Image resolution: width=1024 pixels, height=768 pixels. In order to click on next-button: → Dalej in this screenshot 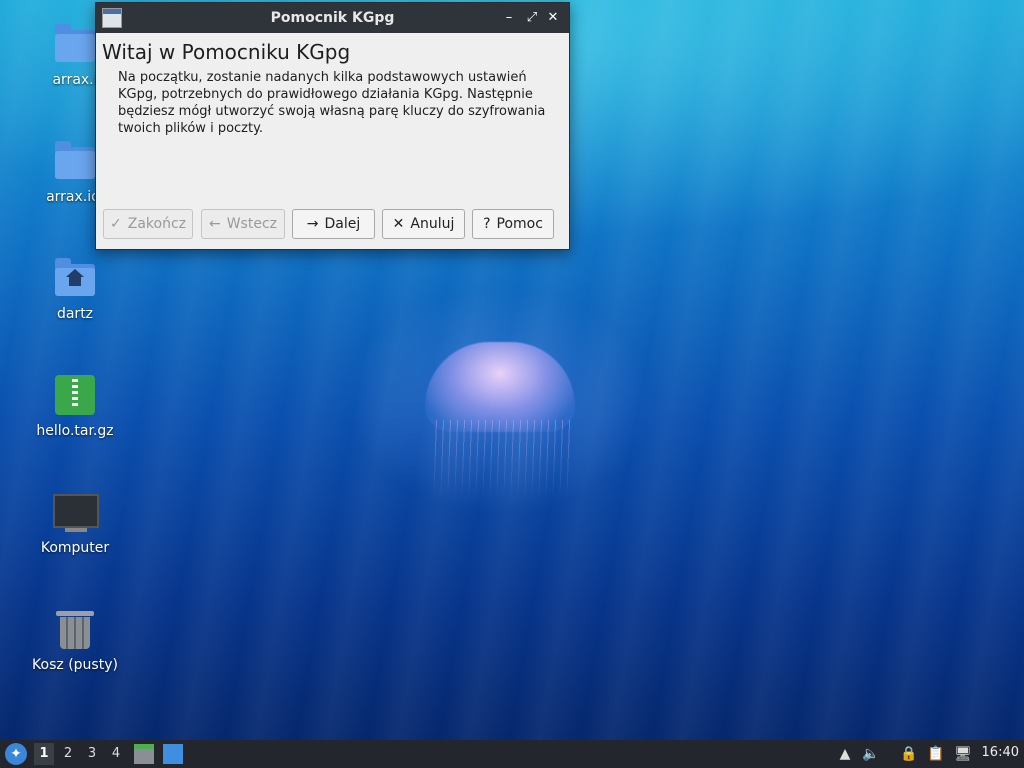, I will do `click(333, 224)`.